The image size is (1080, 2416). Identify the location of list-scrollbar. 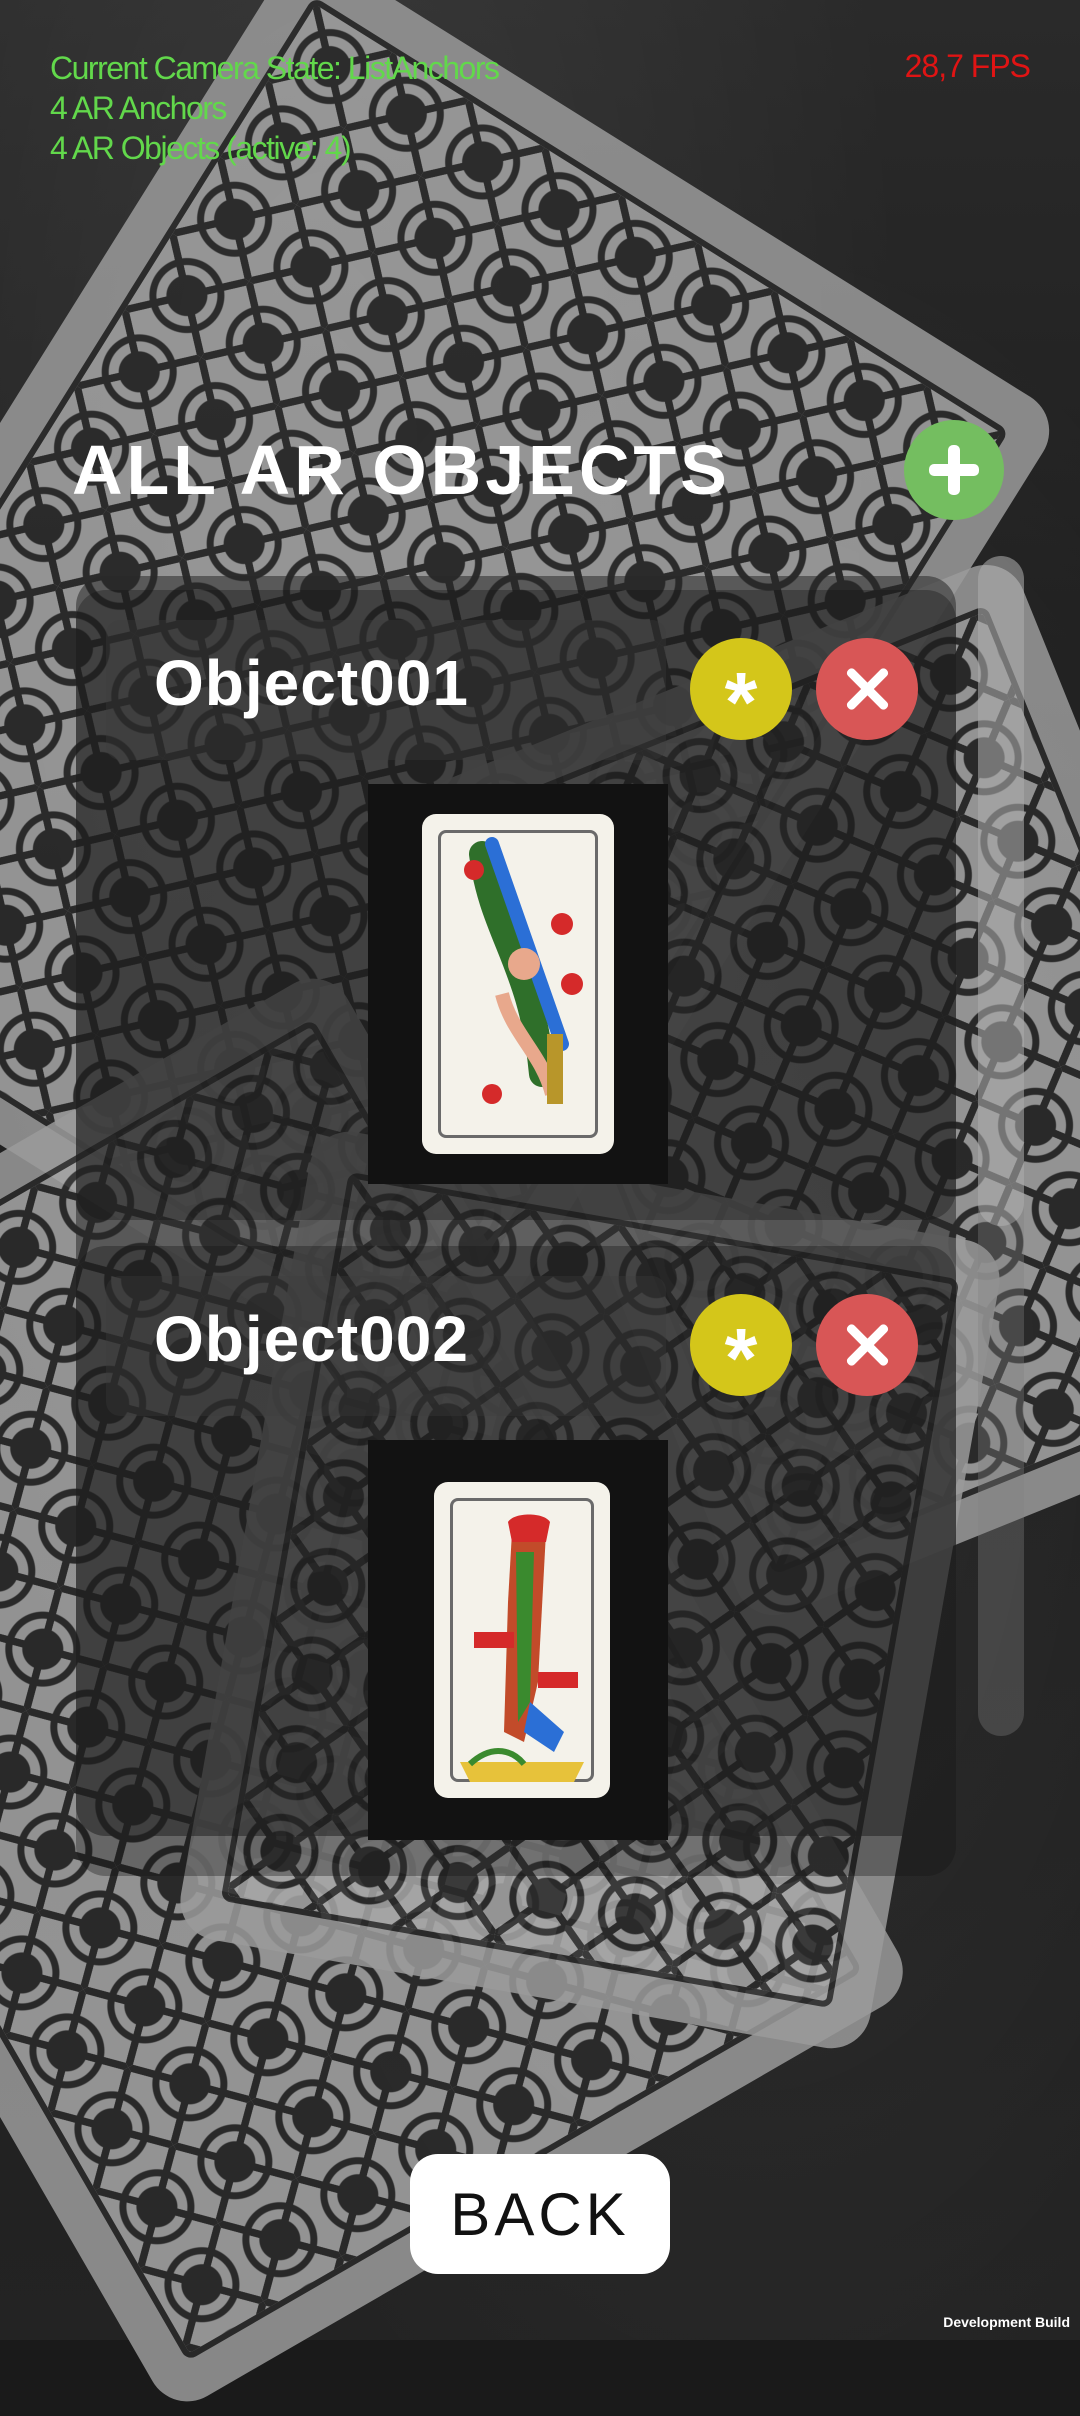
(1001, 1146).